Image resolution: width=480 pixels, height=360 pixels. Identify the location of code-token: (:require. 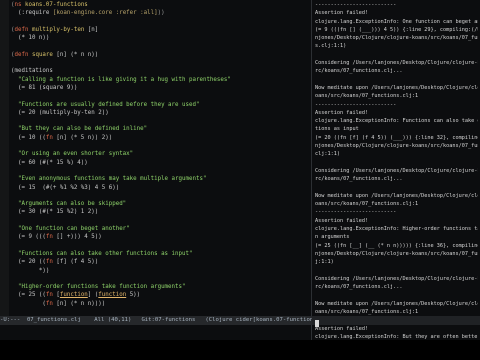
(32, 13).